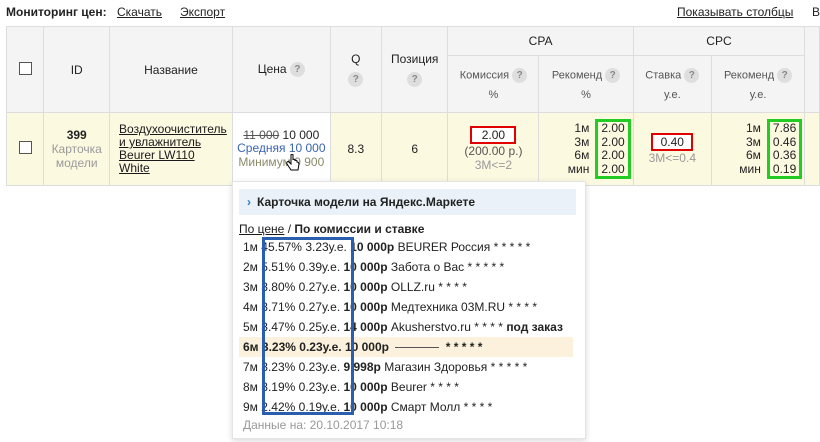 The width and height of the screenshot is (820, 442). What do you see at coordinates (692, 75) in the screenshot?
I see `bid-help-icon: ?` at bounding box center [692, 75].